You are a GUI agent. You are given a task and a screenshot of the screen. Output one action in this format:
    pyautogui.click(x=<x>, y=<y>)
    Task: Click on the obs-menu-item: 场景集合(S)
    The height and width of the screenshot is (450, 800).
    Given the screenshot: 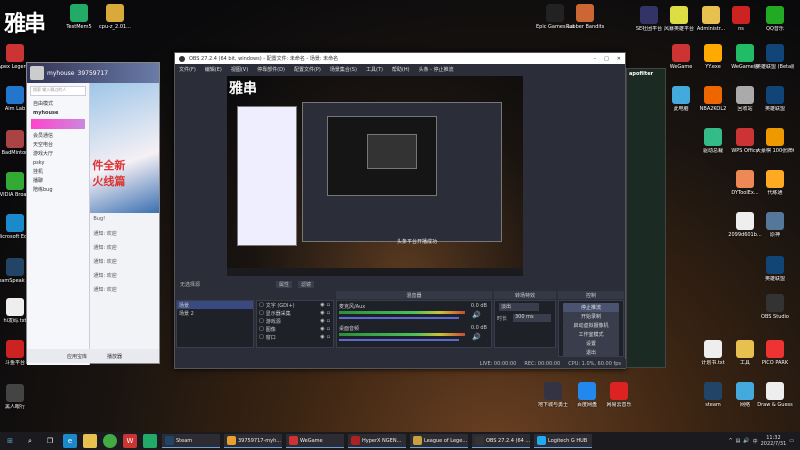 What is the action you would take?
    pyautogui.click(x=343, y=69)
    